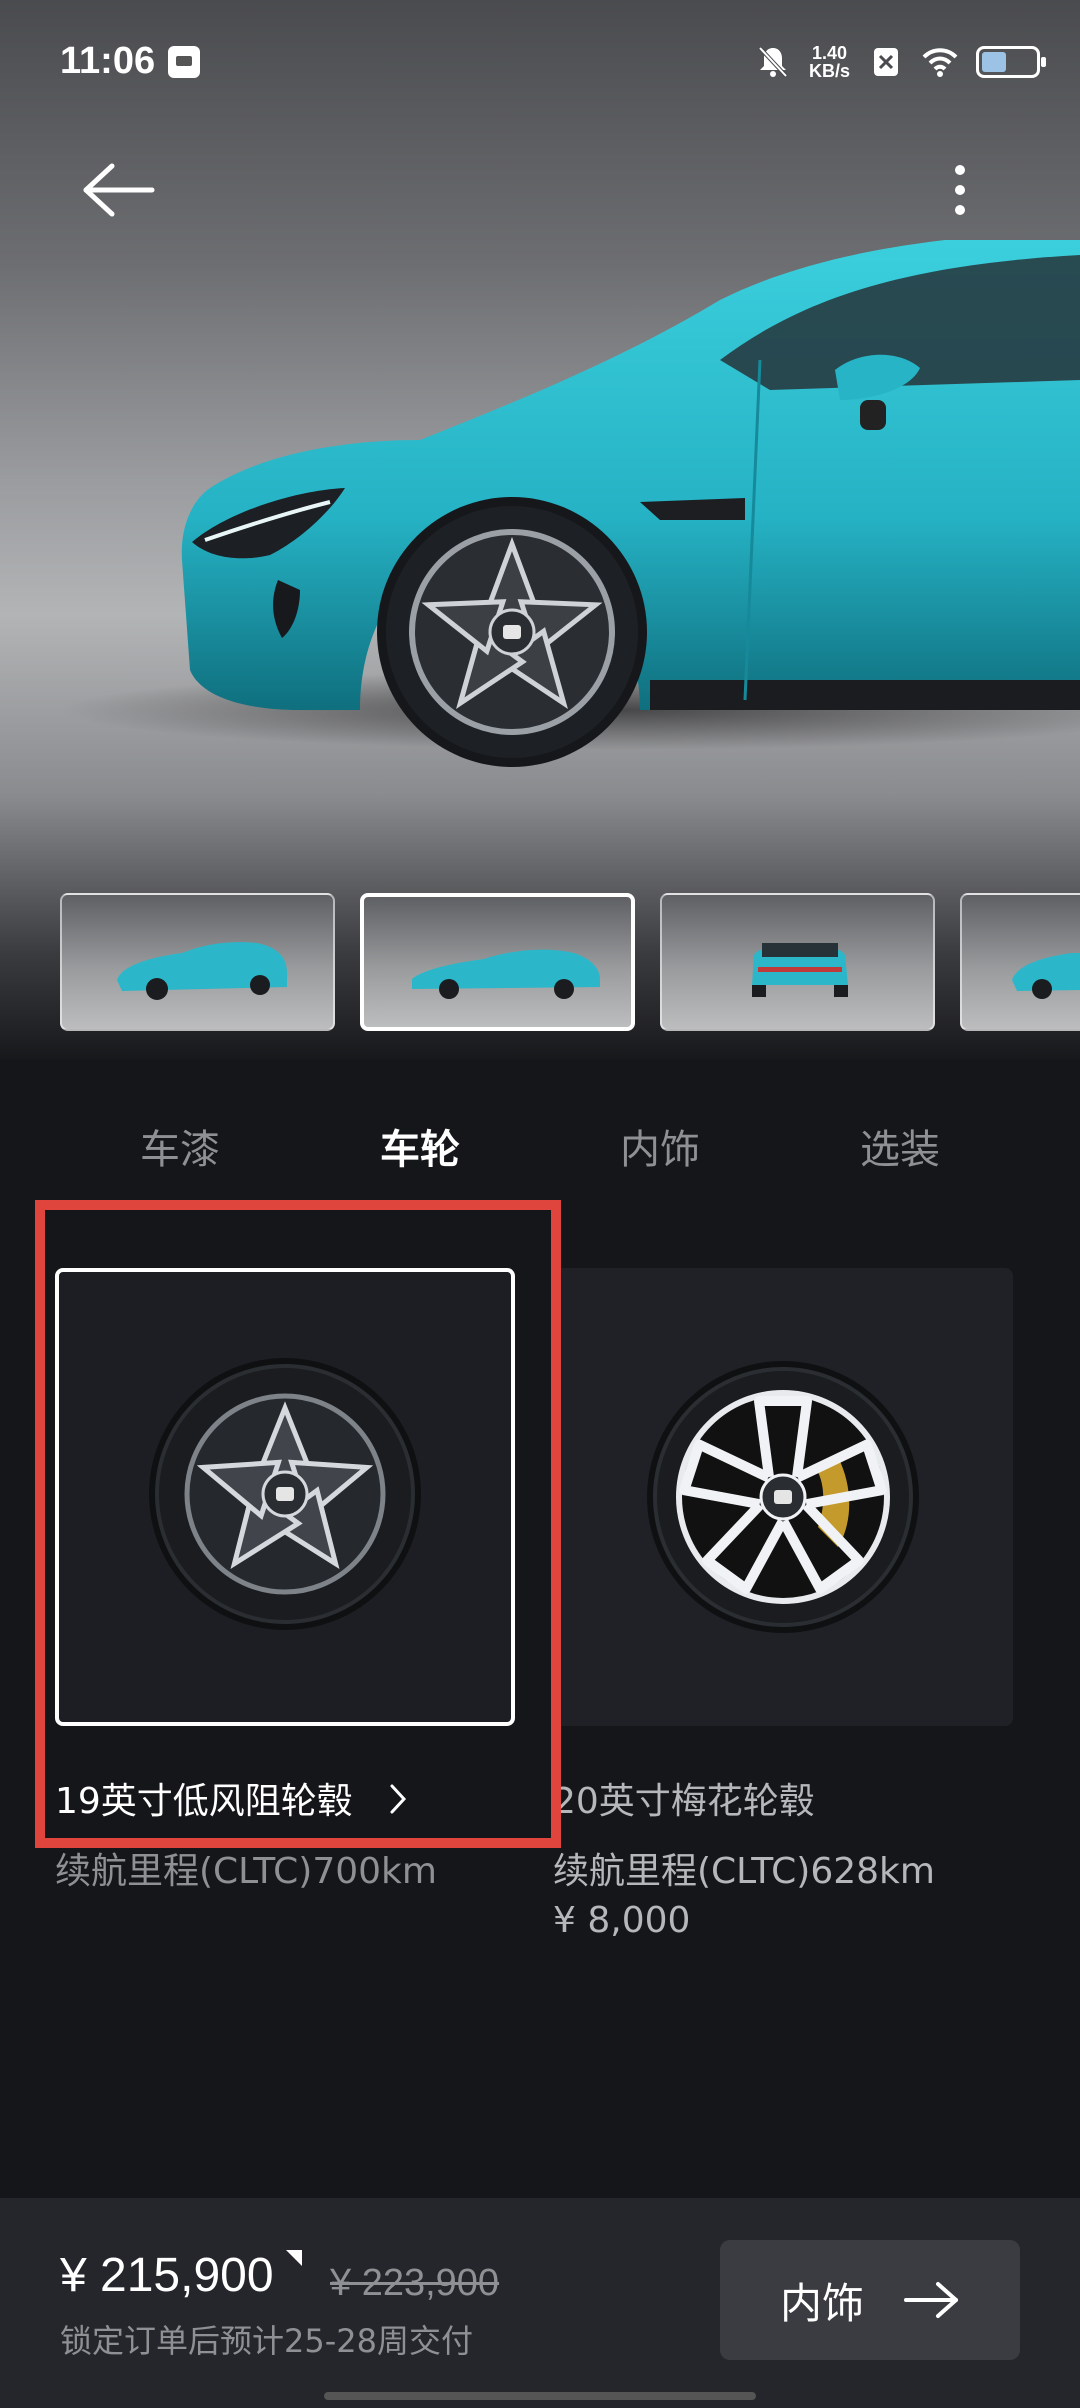 The height and width of the screenshot is (2408, 1080). I want to click on status-time: 11:06, so click(108, 61).